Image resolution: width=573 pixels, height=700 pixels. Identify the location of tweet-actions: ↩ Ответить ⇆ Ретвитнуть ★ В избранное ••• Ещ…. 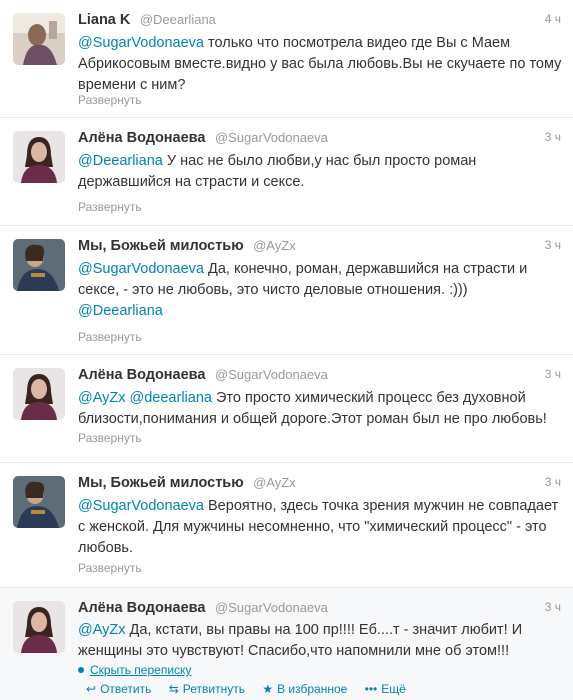
(253, 689).